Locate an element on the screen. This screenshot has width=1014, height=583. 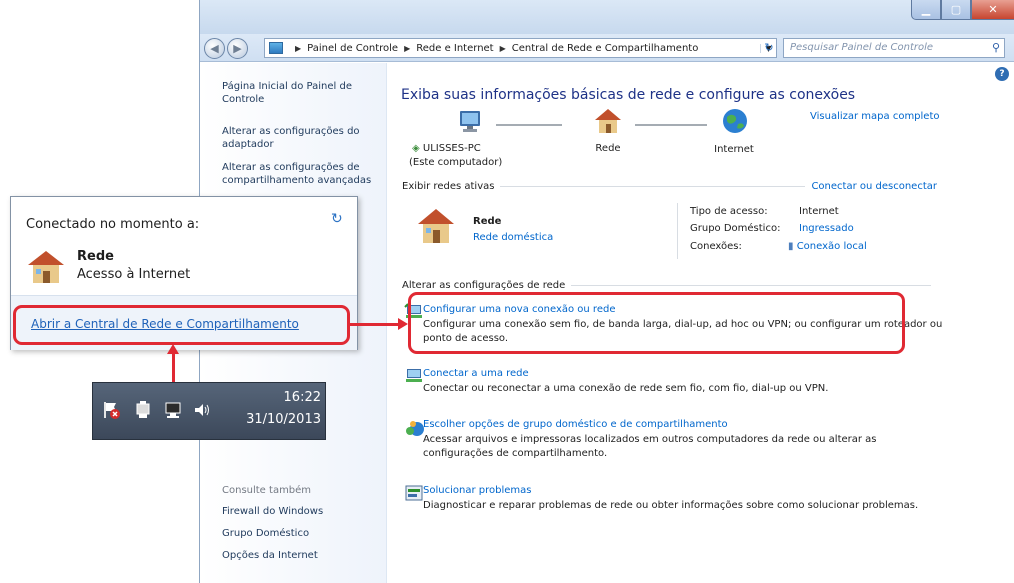
homegroup-options-icon is located at coordinates (415, 428).